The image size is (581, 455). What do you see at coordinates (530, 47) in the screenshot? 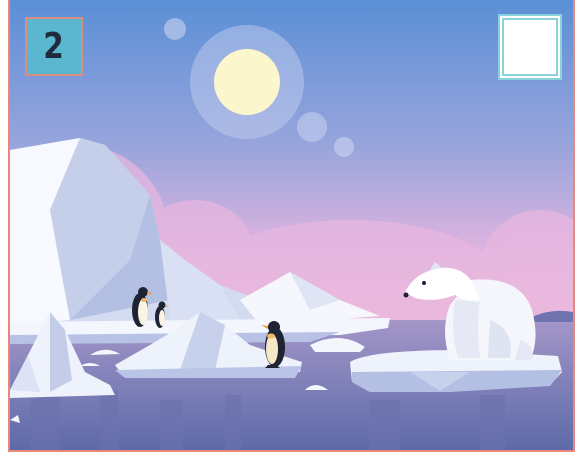
I see `answer-input-box` at bounding box center [530, 47].